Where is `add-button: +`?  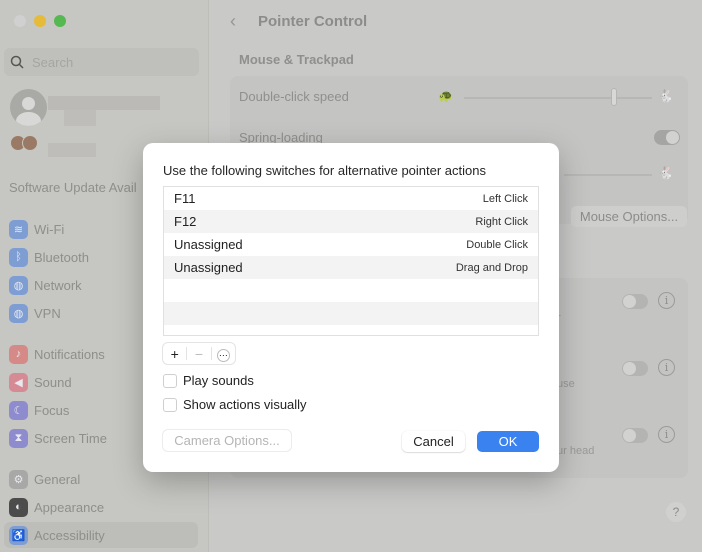
add-button: + is located at coordinates (174, 354).